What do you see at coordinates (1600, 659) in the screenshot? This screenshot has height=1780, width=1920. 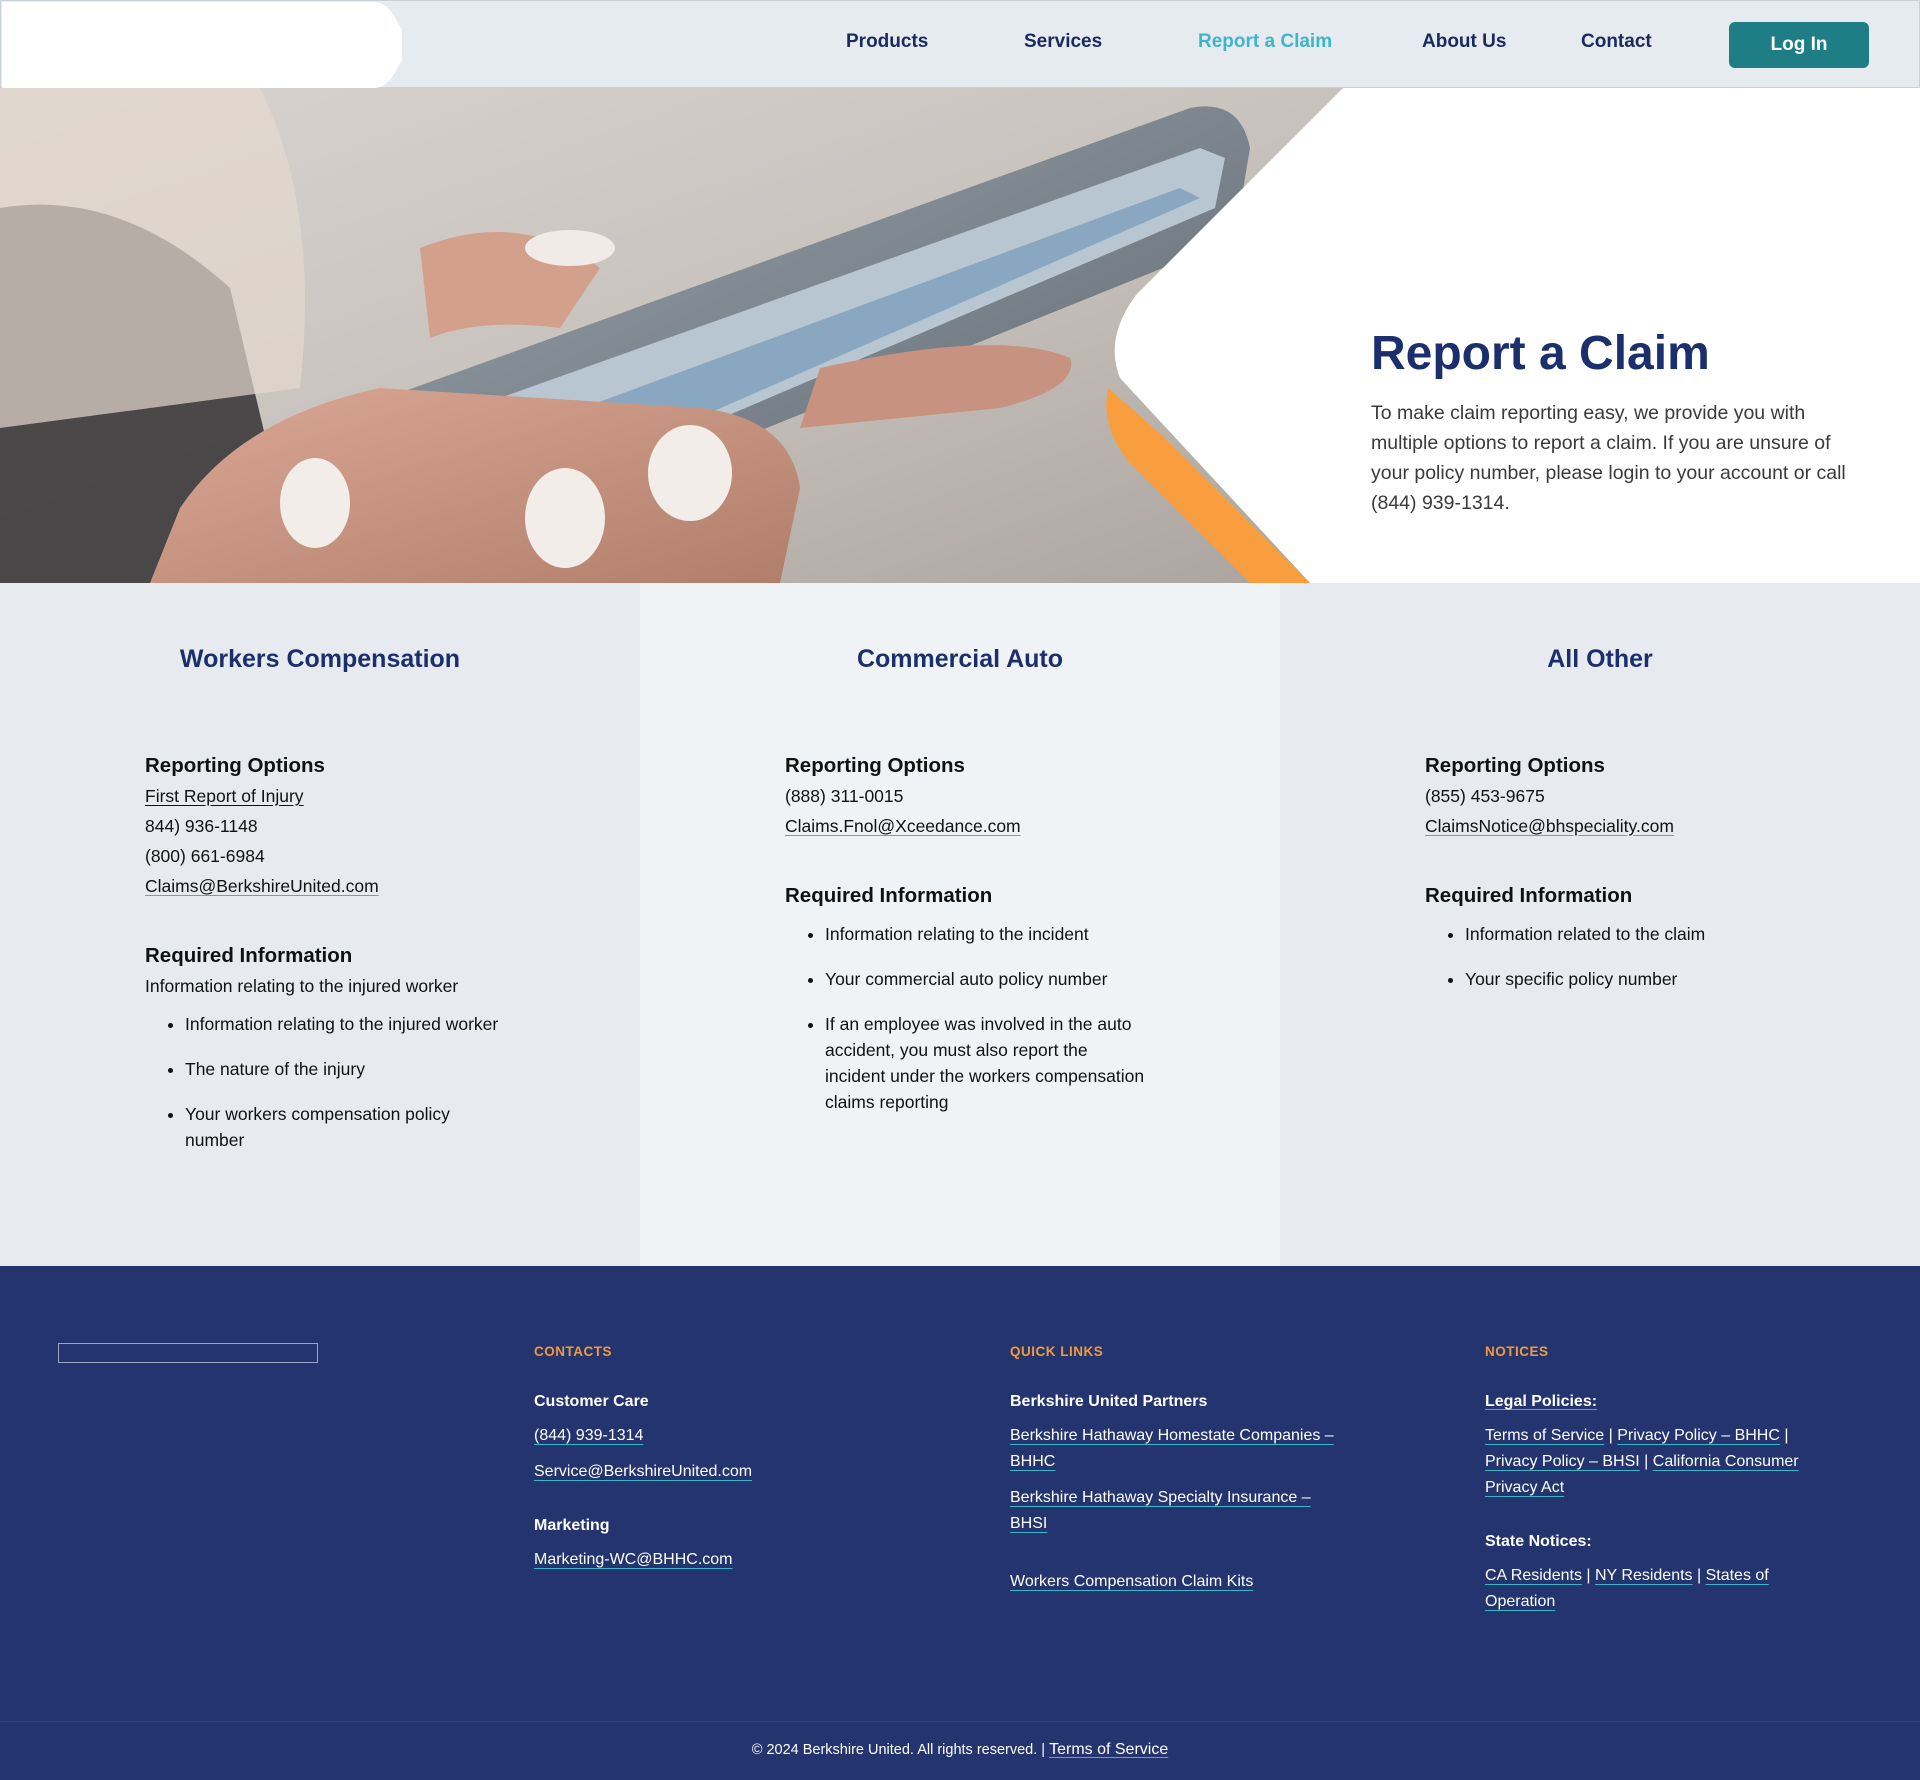 I see `column-title: All Other` at bounding box center [1600, 659].